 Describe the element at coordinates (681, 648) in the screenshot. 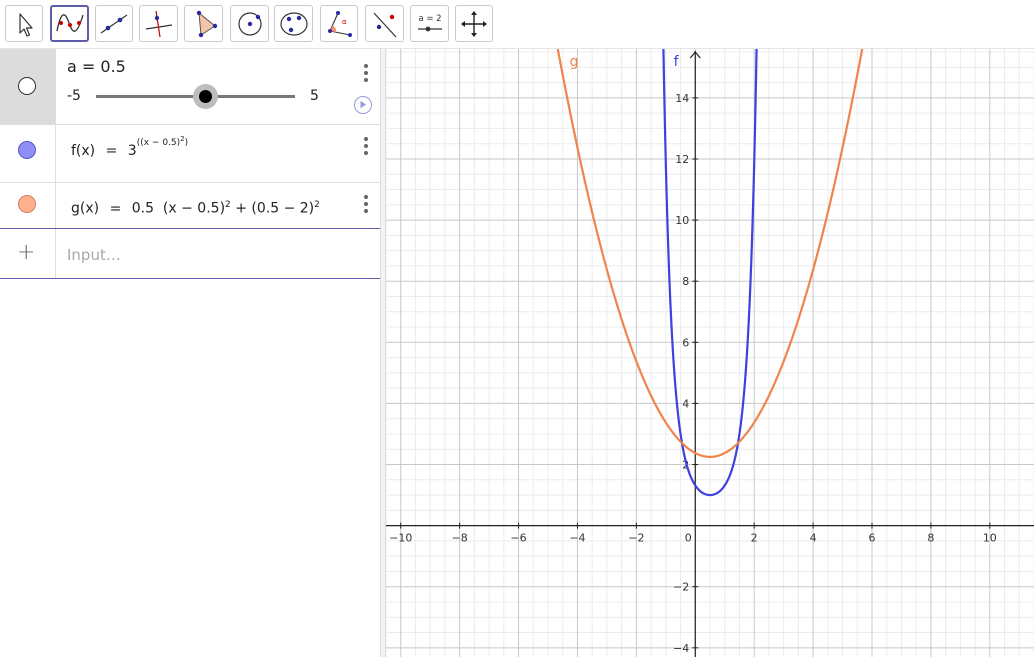

I see `y-tick-label: −4` at that location.